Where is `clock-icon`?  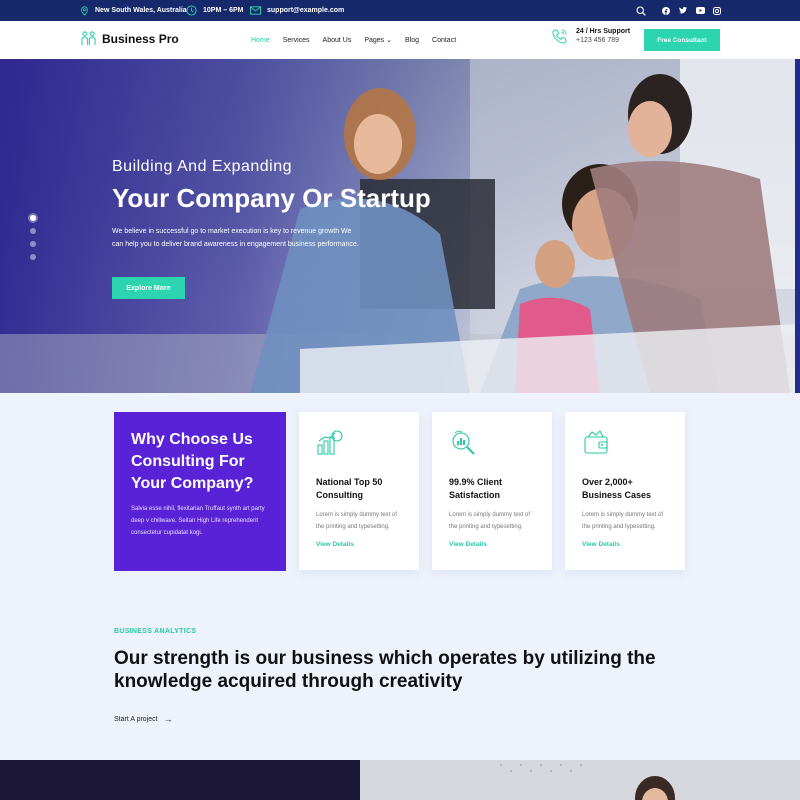 clock-icon is located at coordinates (191, 10).